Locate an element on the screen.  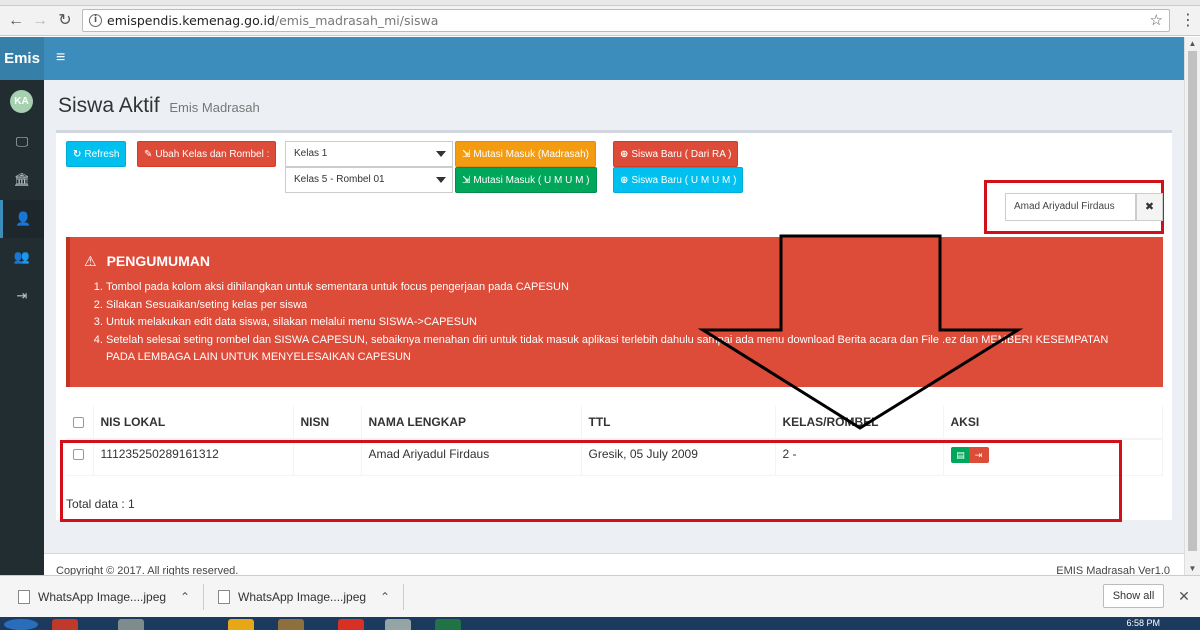
rombel-select: Kelas 5 - Rombel 01 is located at coordinates (369, 180).